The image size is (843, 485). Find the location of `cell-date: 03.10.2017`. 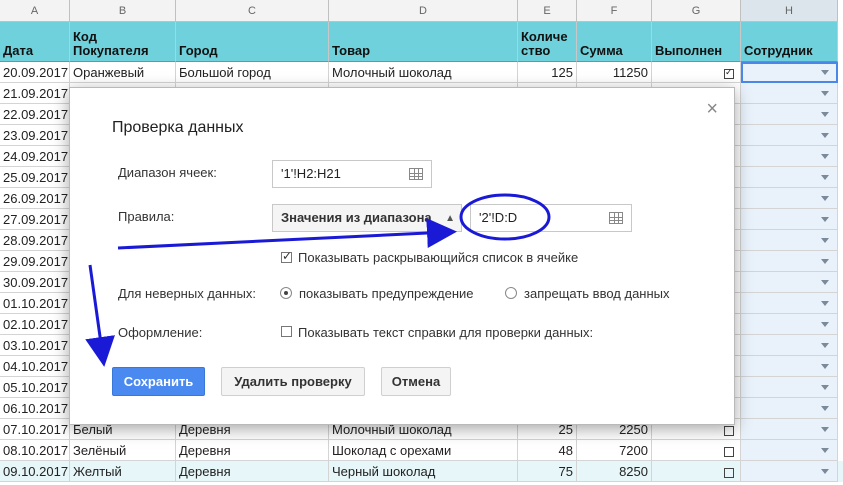

cell-date: 03.10.2017 is located at coordinates (35, 345).